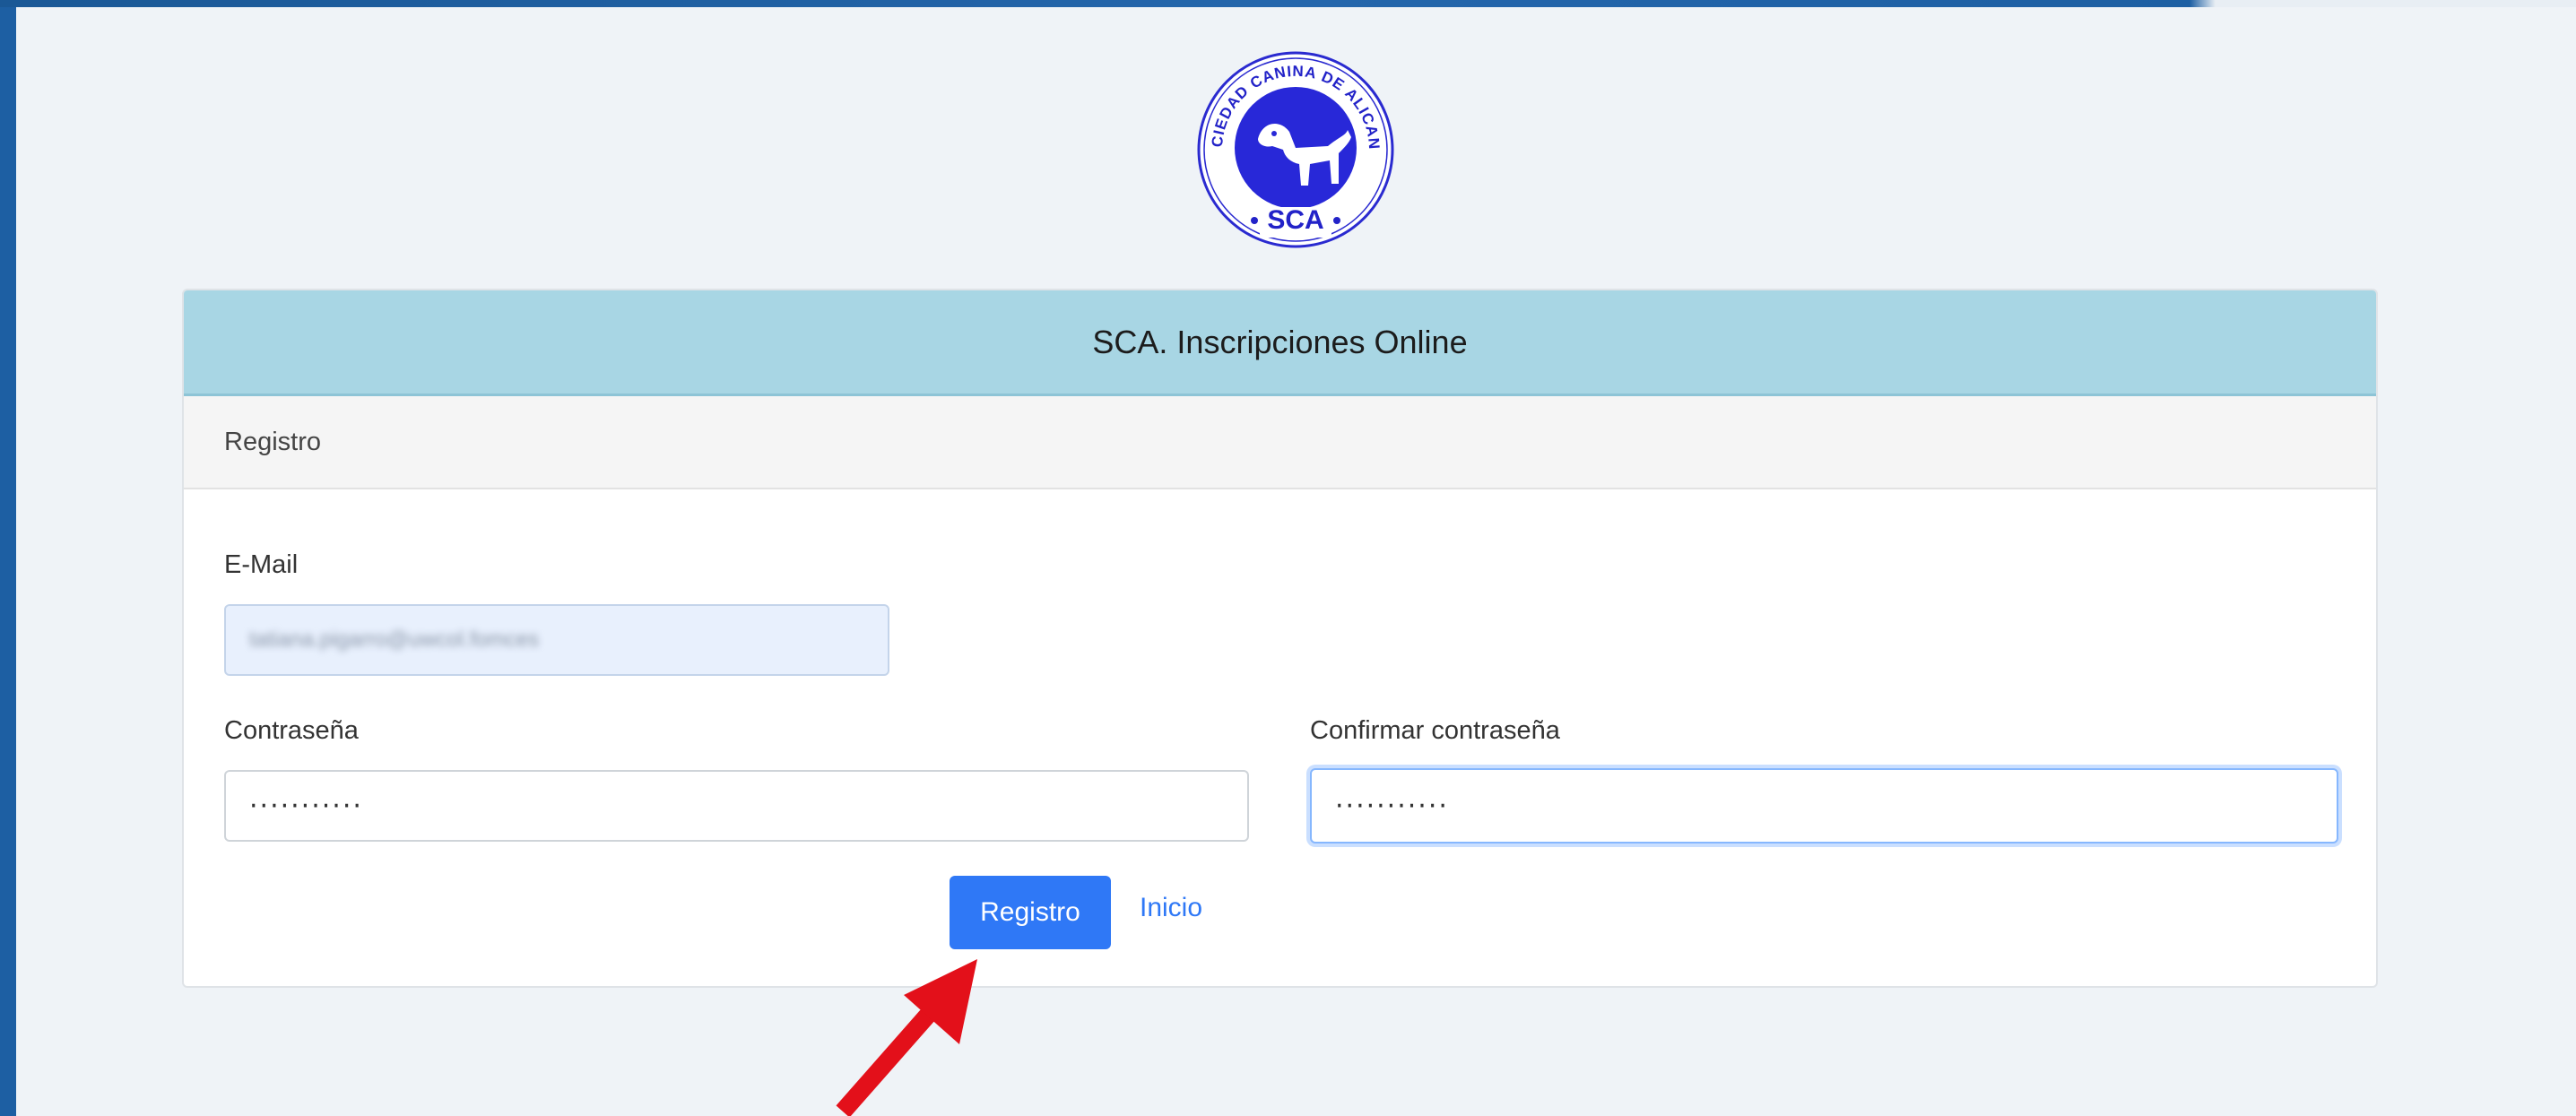 This screenshot has height=1116, width=2576. What do you see at coordinates (736, 806) in the screenshot?
I see `password-field: ···········` at bounding box center [736, 806].